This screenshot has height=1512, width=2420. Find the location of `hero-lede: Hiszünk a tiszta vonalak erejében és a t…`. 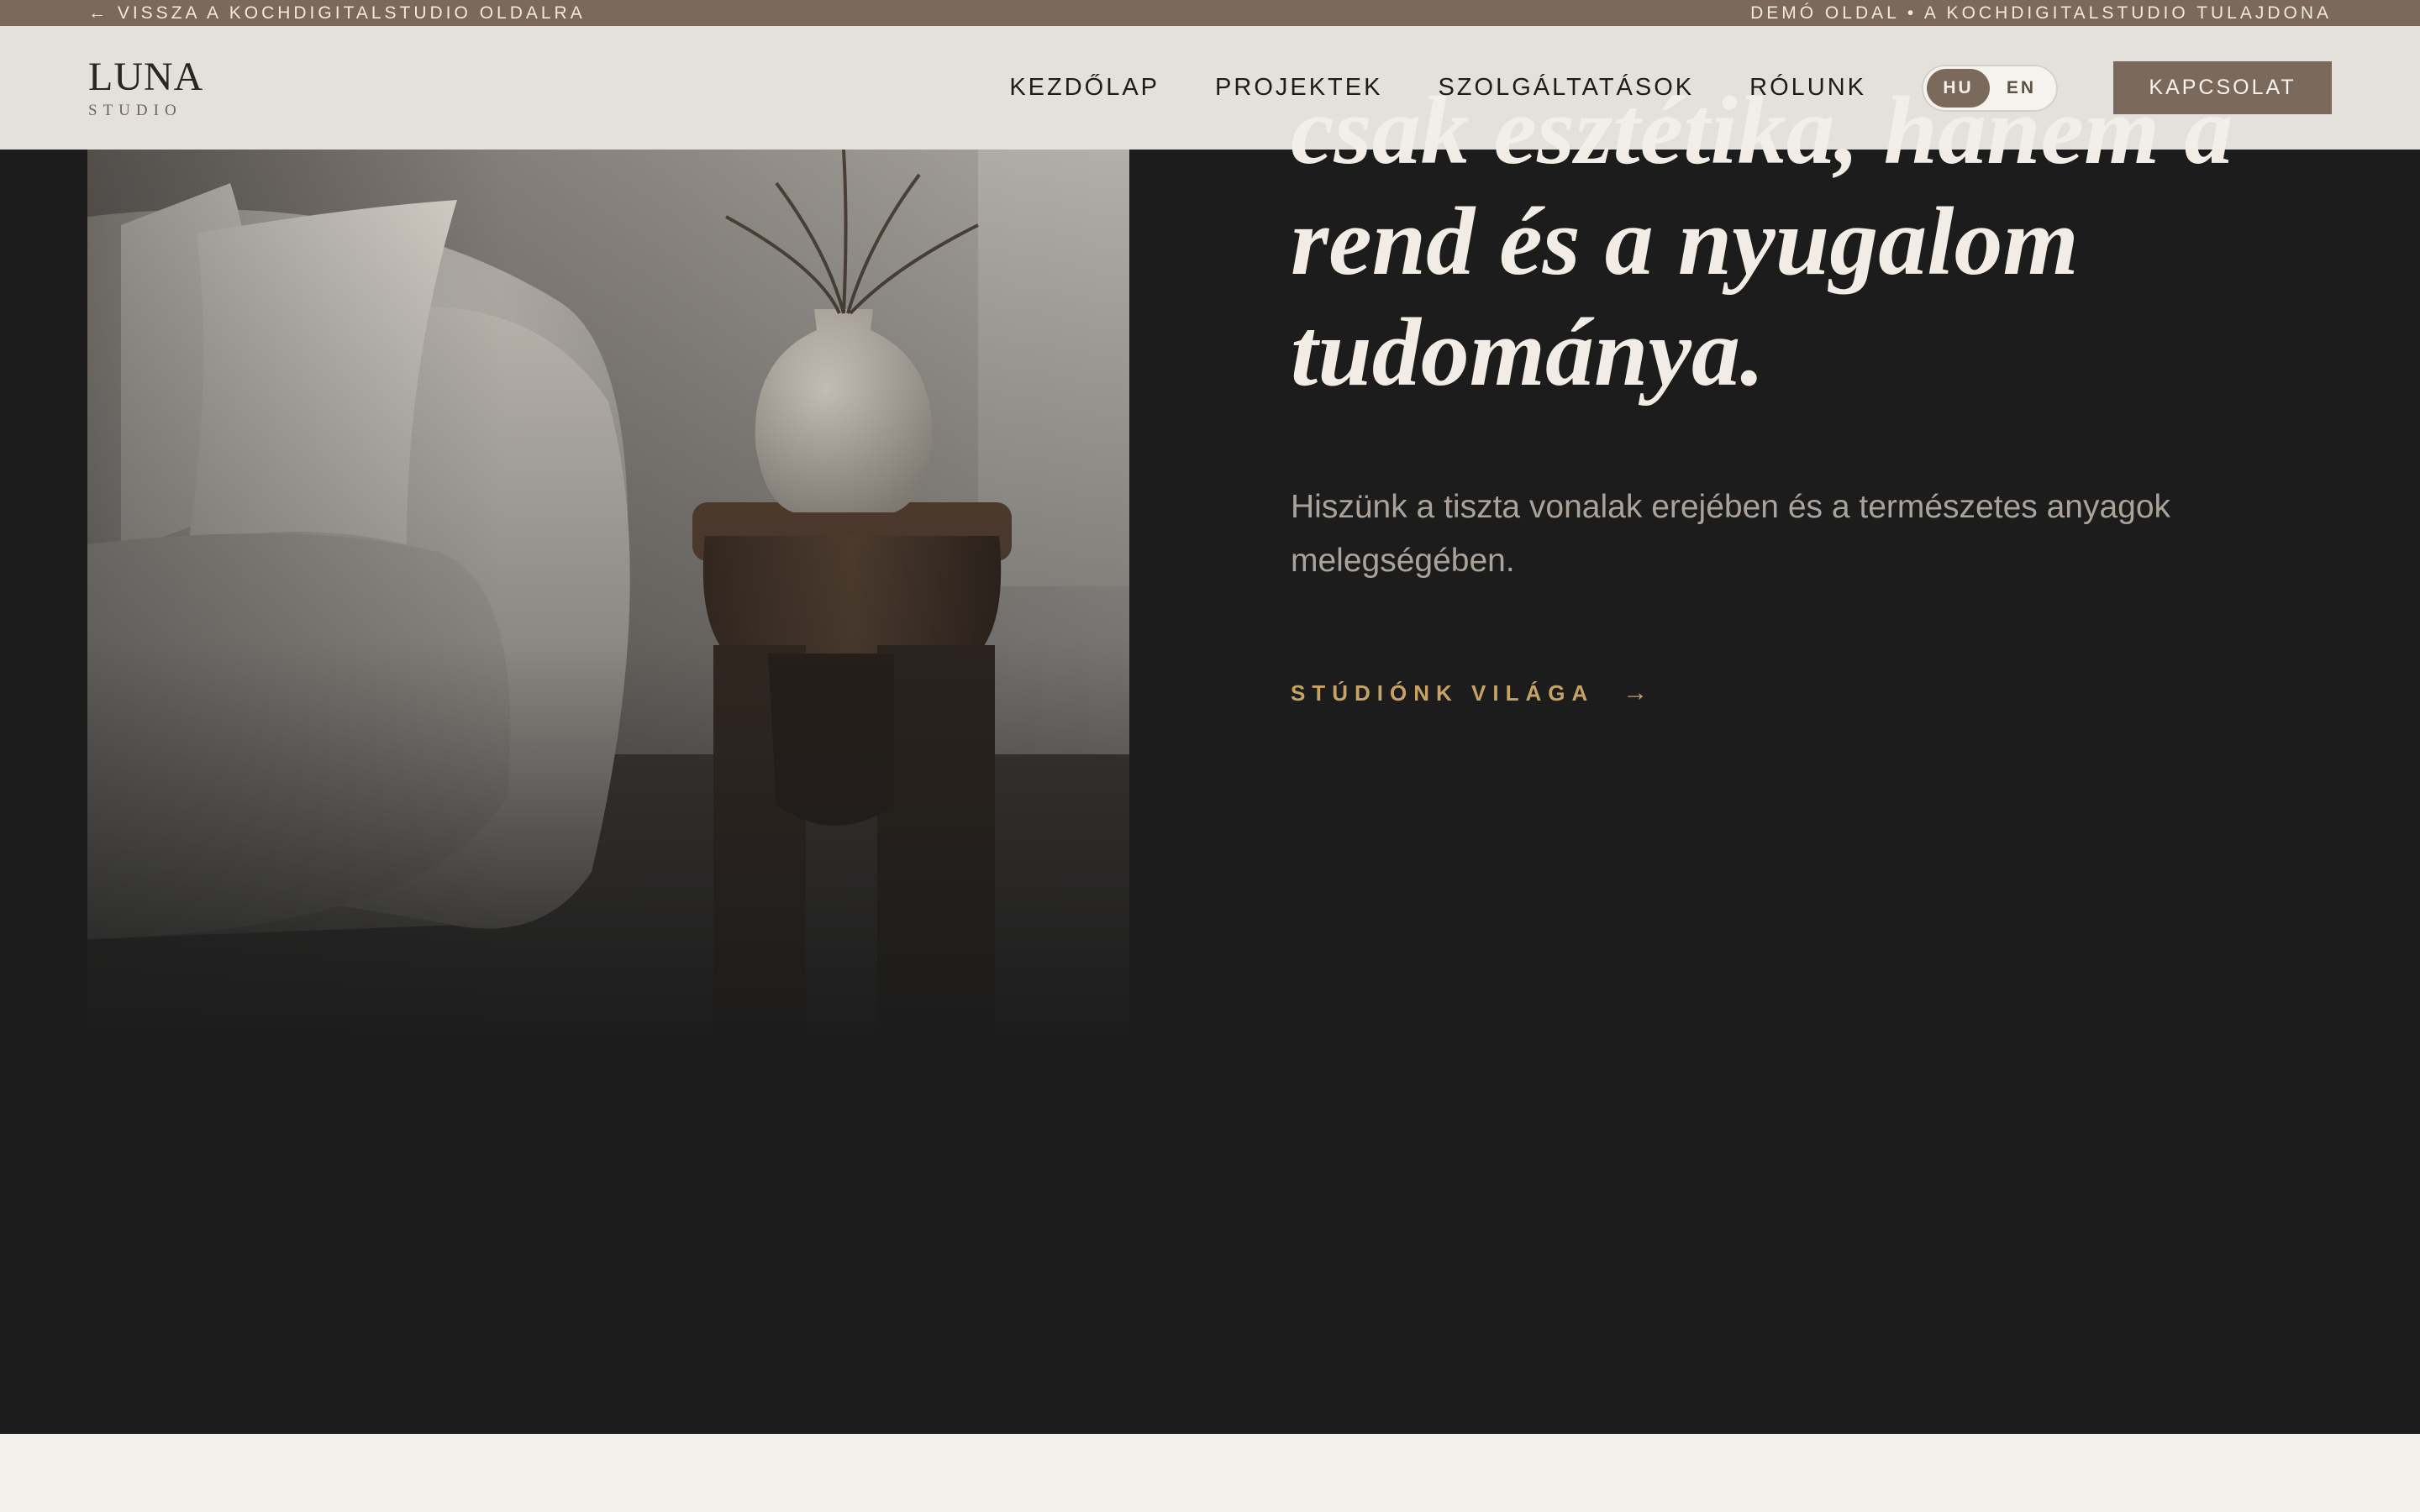

hero-lede: Hiszünk a tiszta vonalak erejében és a t… is located at coordinates (1731, 534).